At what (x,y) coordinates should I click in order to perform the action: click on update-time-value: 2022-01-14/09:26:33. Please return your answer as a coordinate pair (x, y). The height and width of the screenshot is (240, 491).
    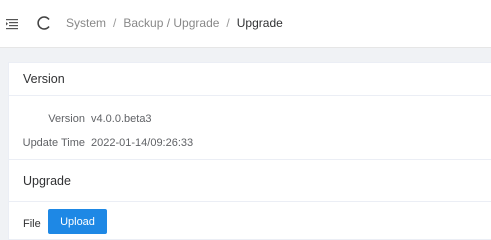
    Looking at the image, I should click on (142, 143).